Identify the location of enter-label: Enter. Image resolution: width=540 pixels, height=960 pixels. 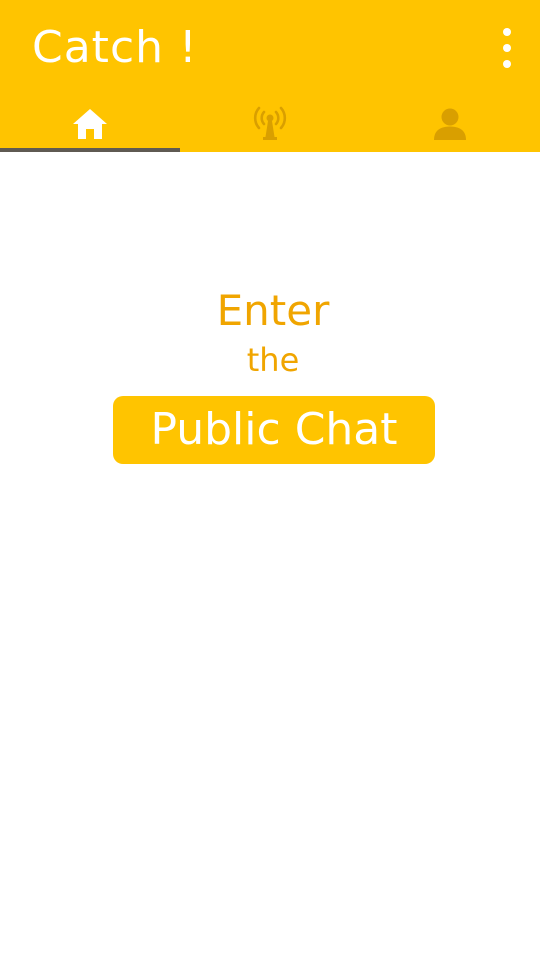
(273, 310).